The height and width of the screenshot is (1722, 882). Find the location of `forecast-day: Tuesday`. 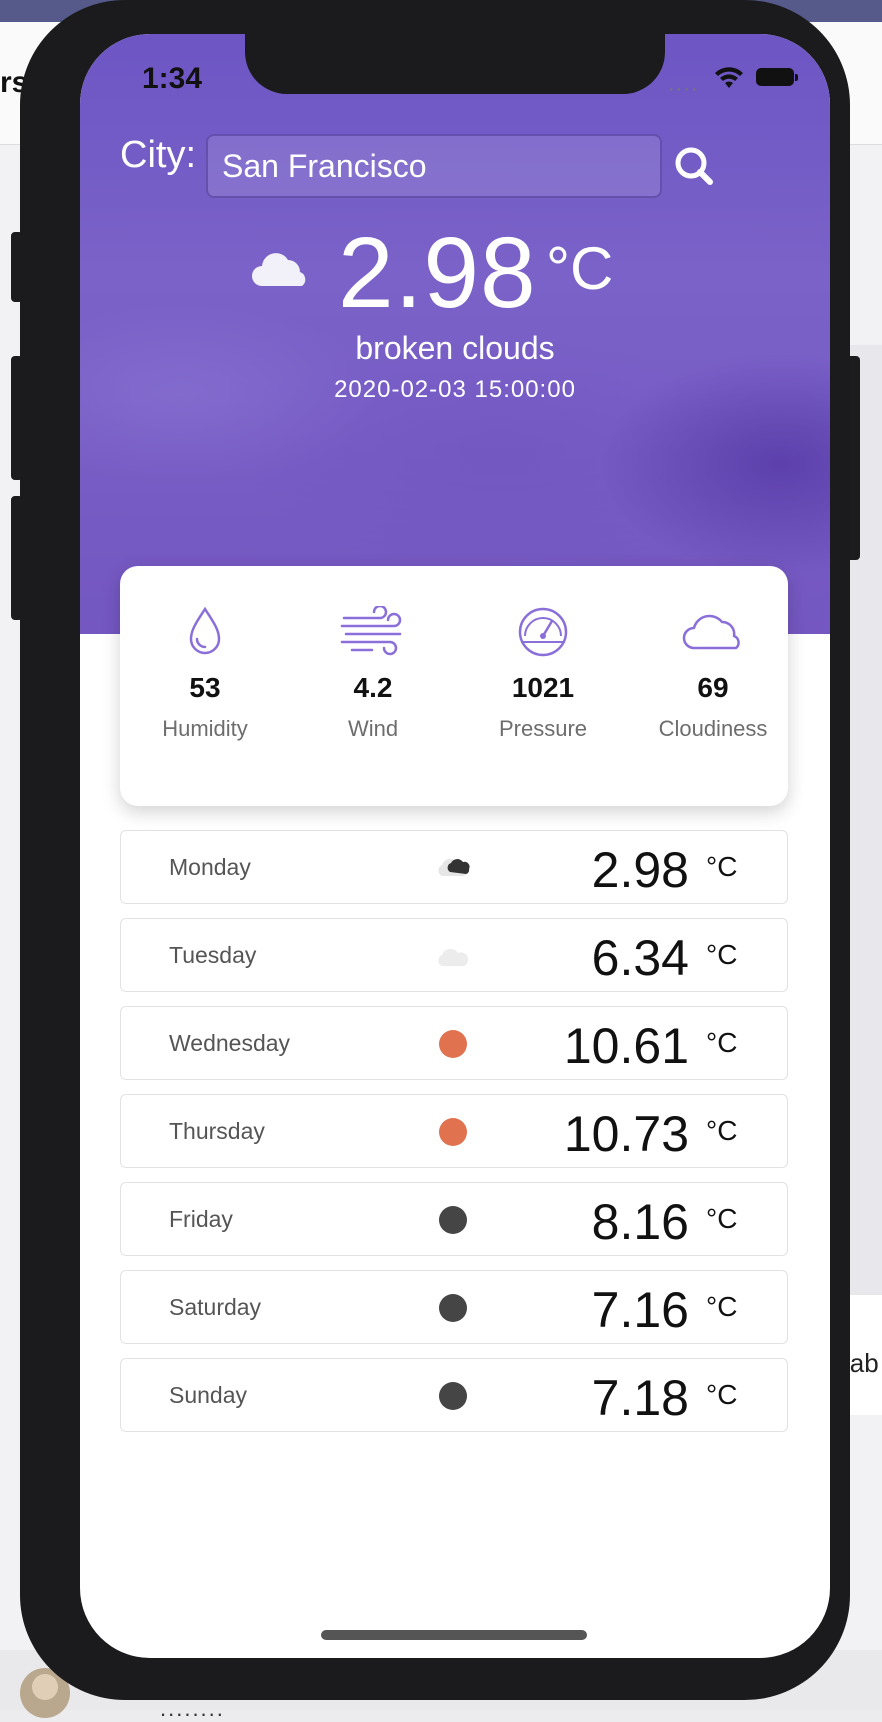

forecast-day: Tuesday is located at coordinates (213, 955).